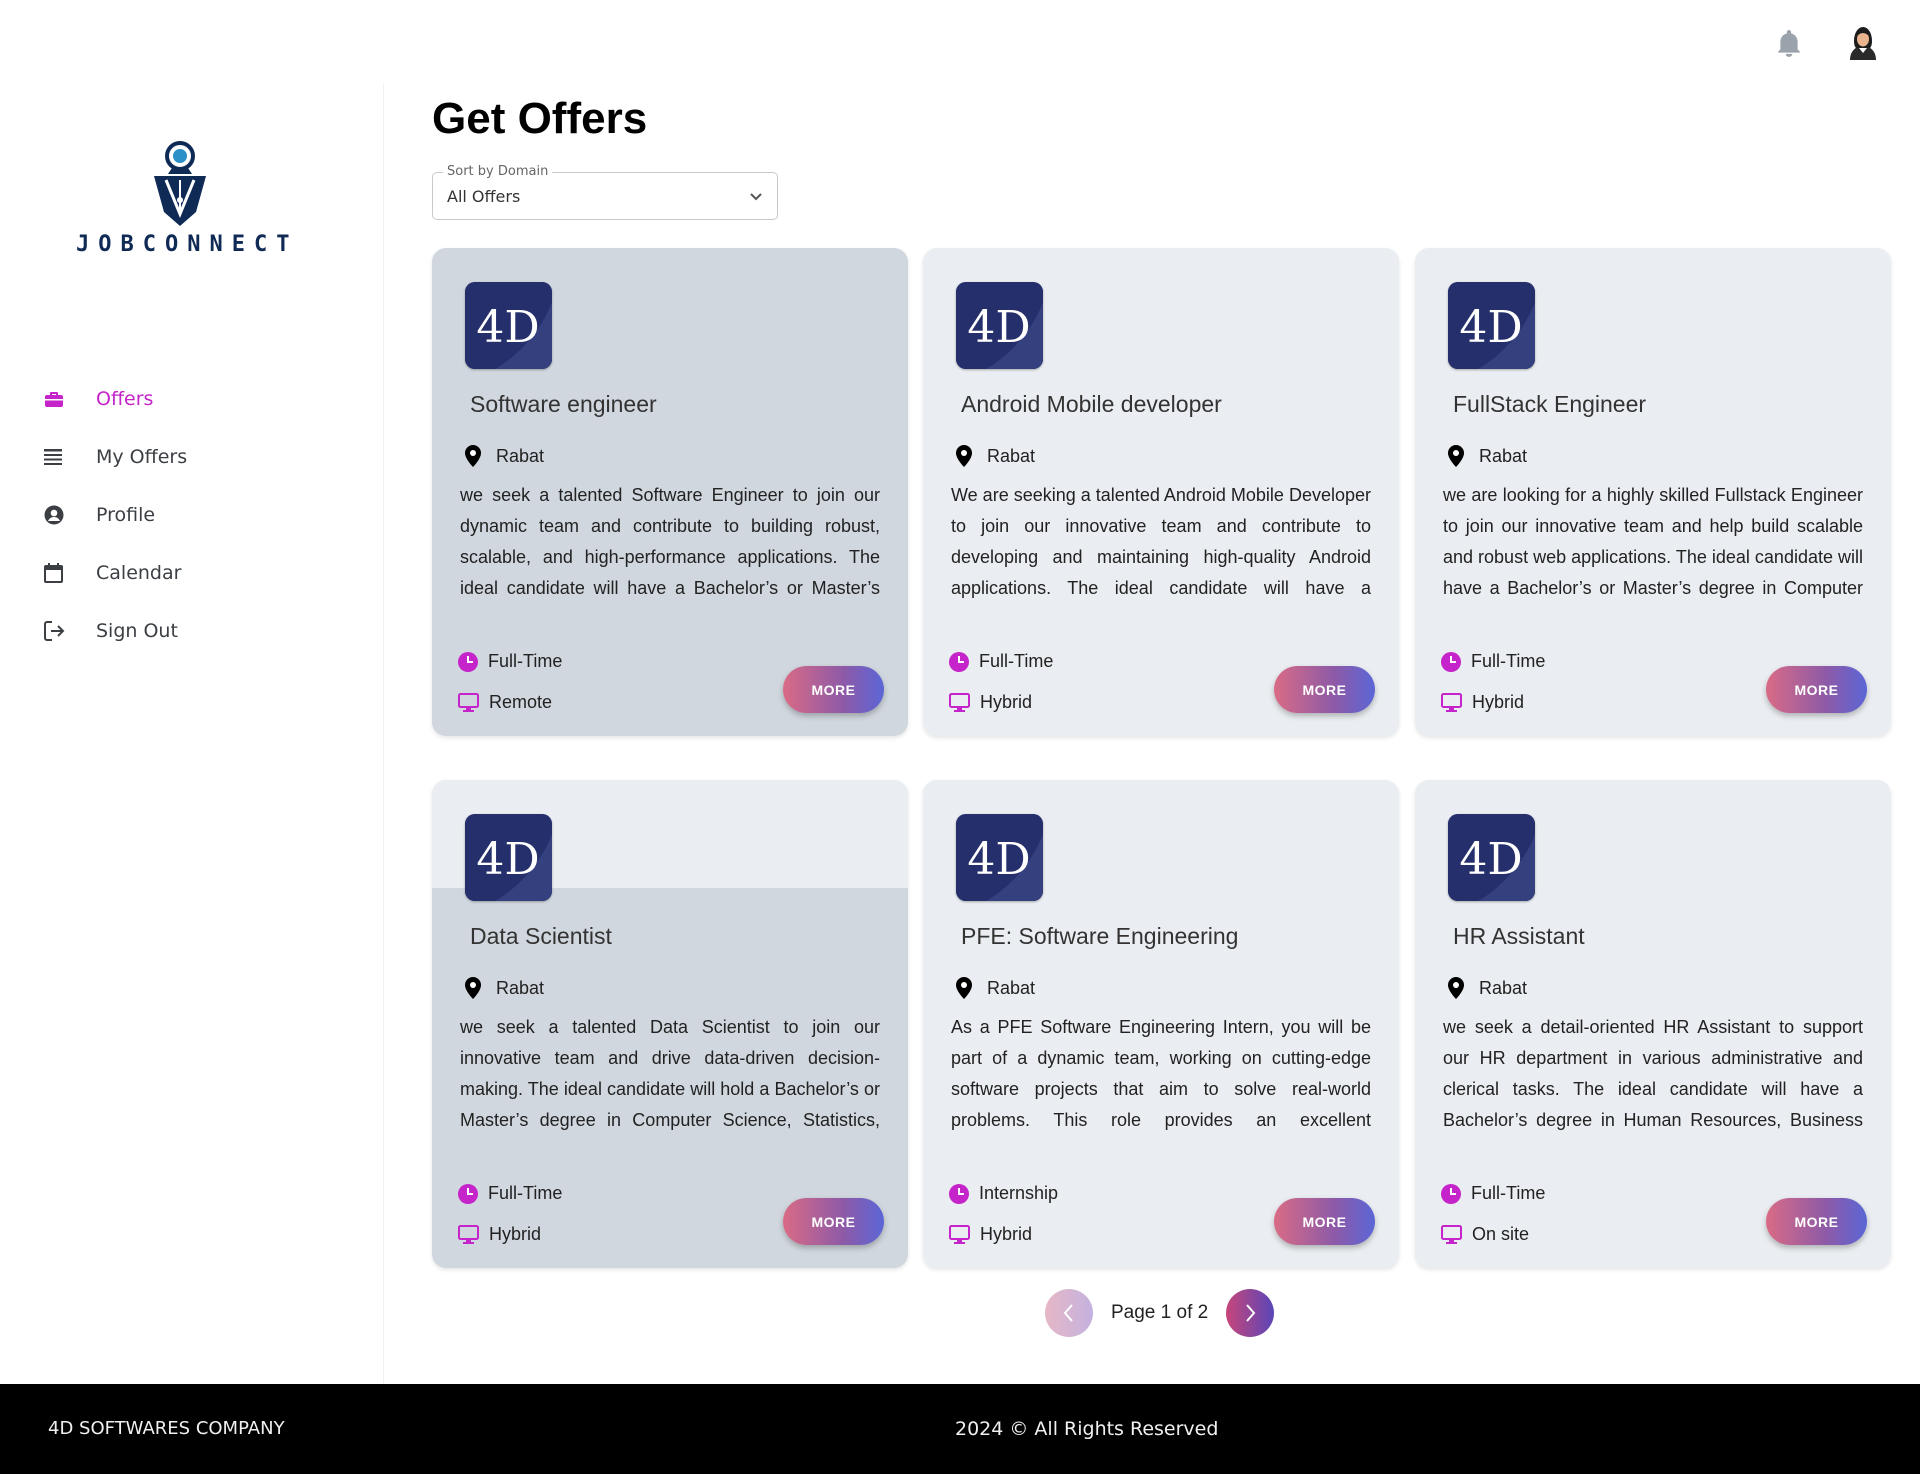 This screenshot has width=1920, height=1474. I want to click on offer-title: Software engineer, so click(563, 404).